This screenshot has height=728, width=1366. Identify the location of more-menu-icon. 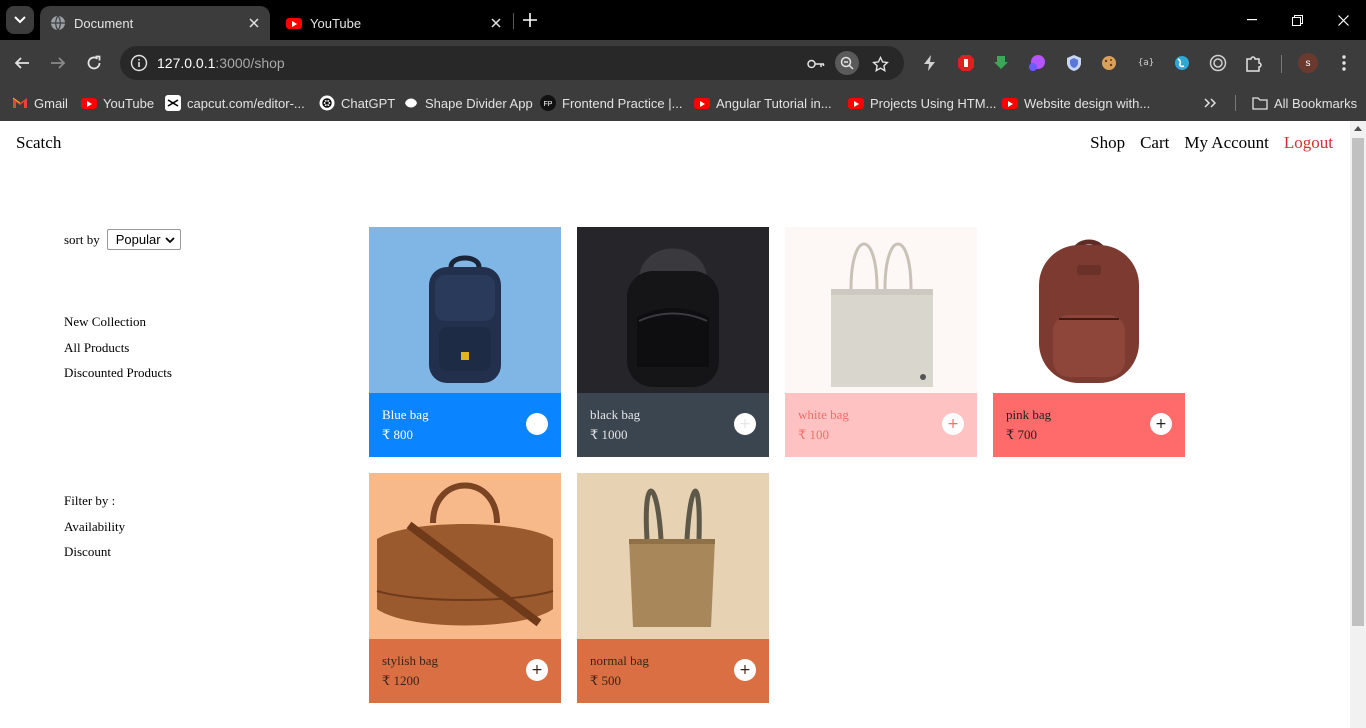
(1344, 63).